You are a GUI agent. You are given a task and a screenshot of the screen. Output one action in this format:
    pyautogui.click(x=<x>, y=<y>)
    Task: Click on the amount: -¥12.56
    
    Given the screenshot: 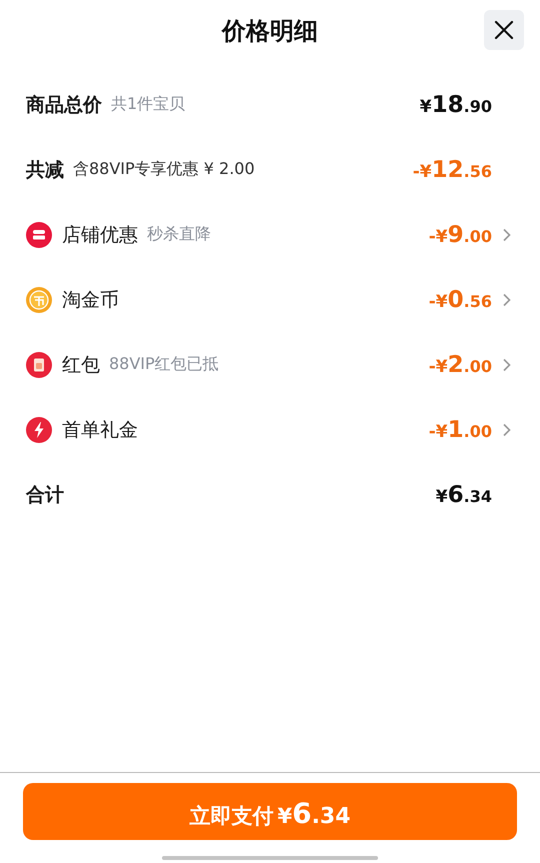 What is the action you would take?
    pyautogui.click(x=452, y=169)
    